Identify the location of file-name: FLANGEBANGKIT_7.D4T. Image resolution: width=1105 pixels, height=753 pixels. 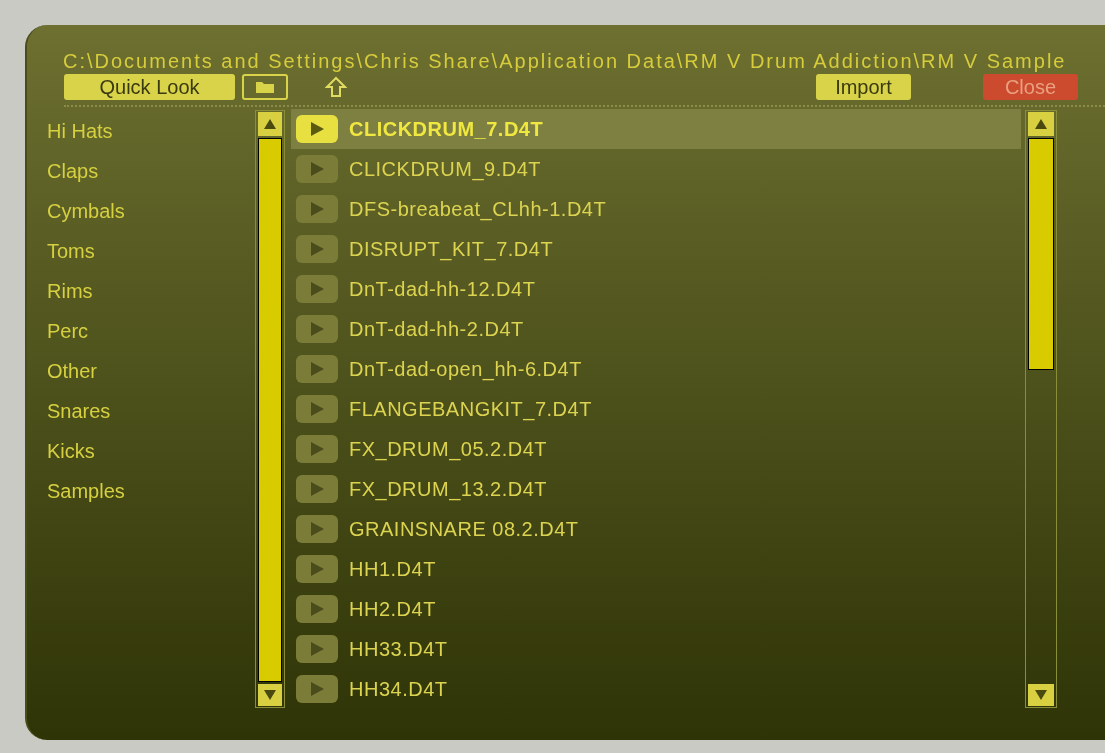
(470, 410).